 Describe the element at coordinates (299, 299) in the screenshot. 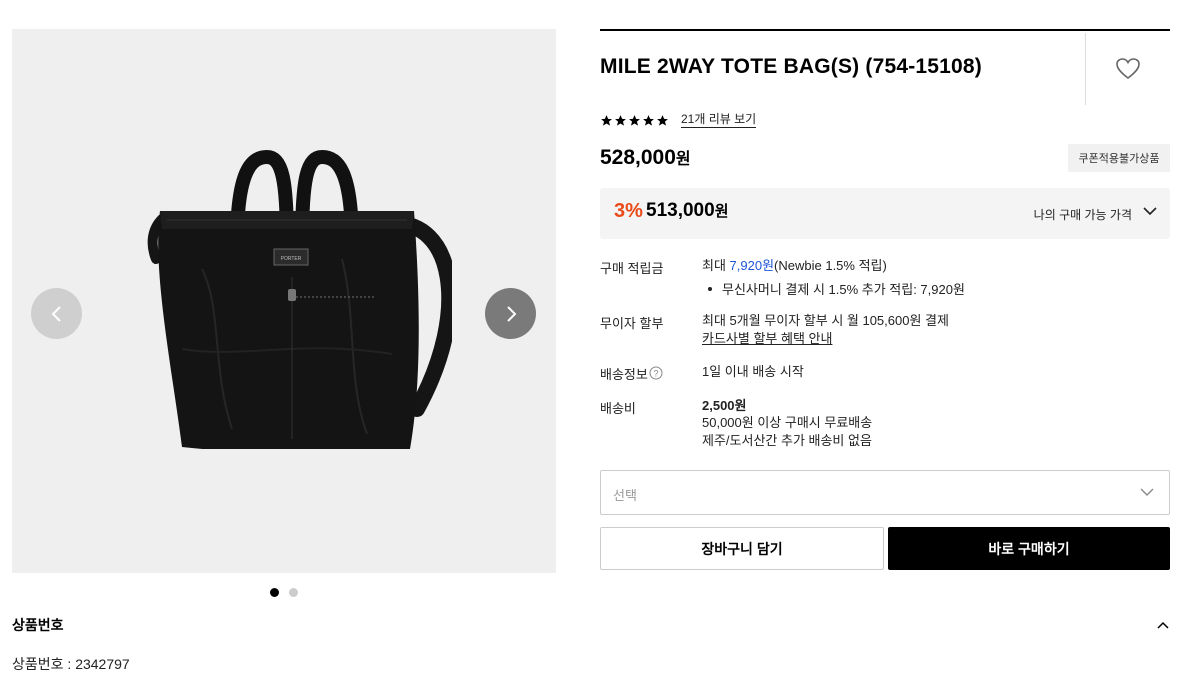

I see `product-image: PORTER` at that location.